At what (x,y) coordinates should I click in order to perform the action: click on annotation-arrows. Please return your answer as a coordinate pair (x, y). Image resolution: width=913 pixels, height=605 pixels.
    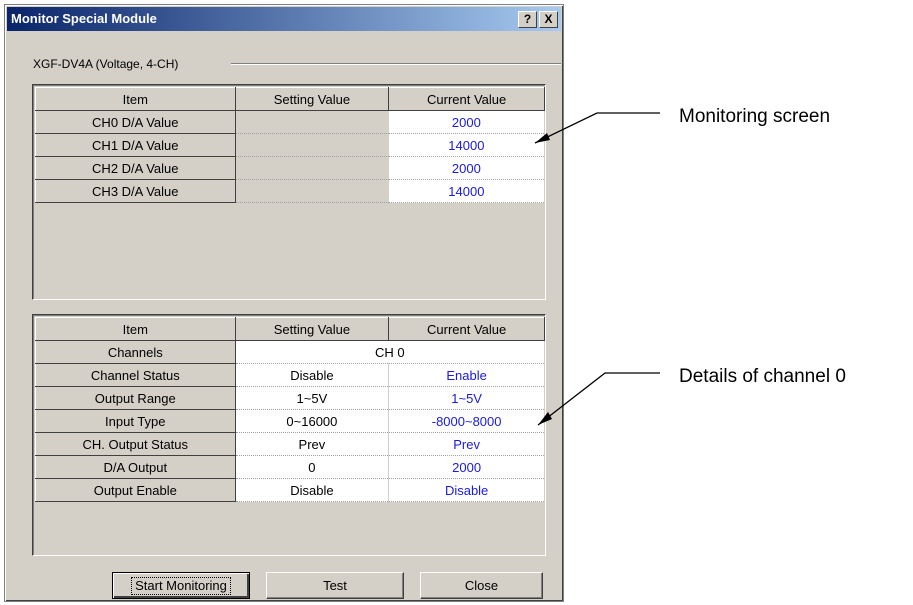
    Looking at the image, I should click on (597, 269).